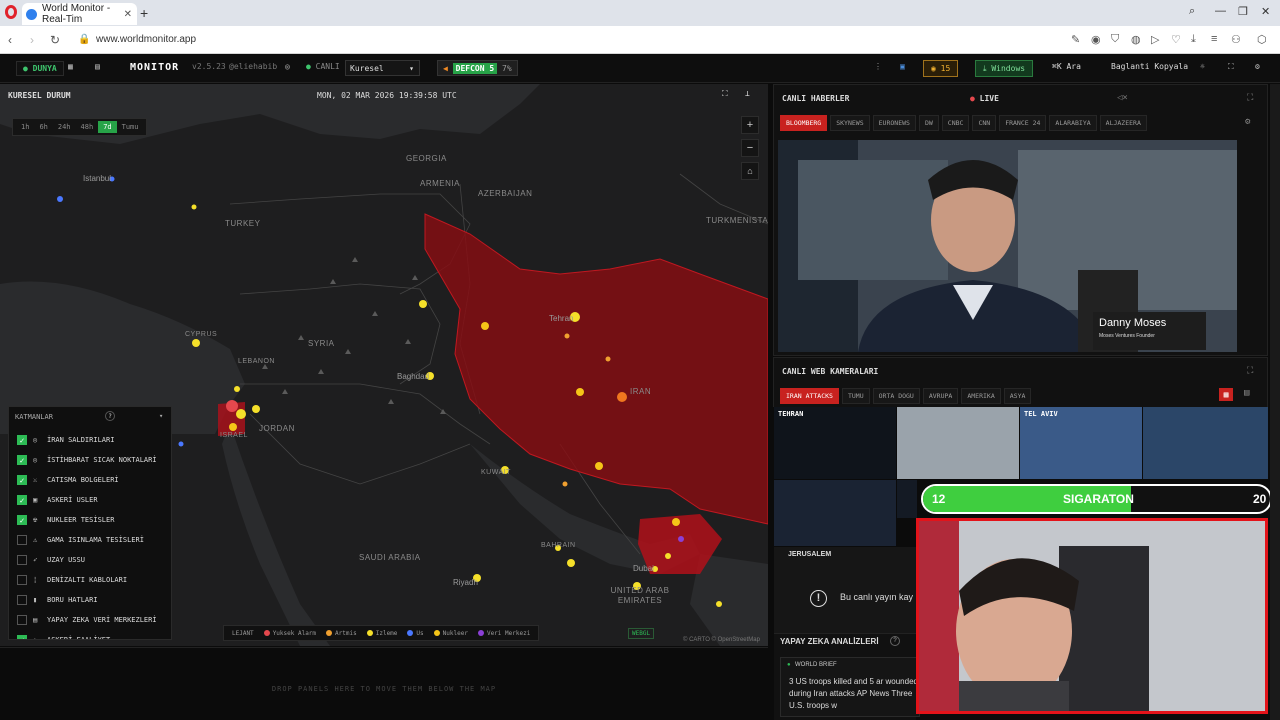  What do you see at coordinates (57, 600) in the screenshot?
I see `layer-toggle: ▮ BORU HATLARI` at bounding box center [57, 600].